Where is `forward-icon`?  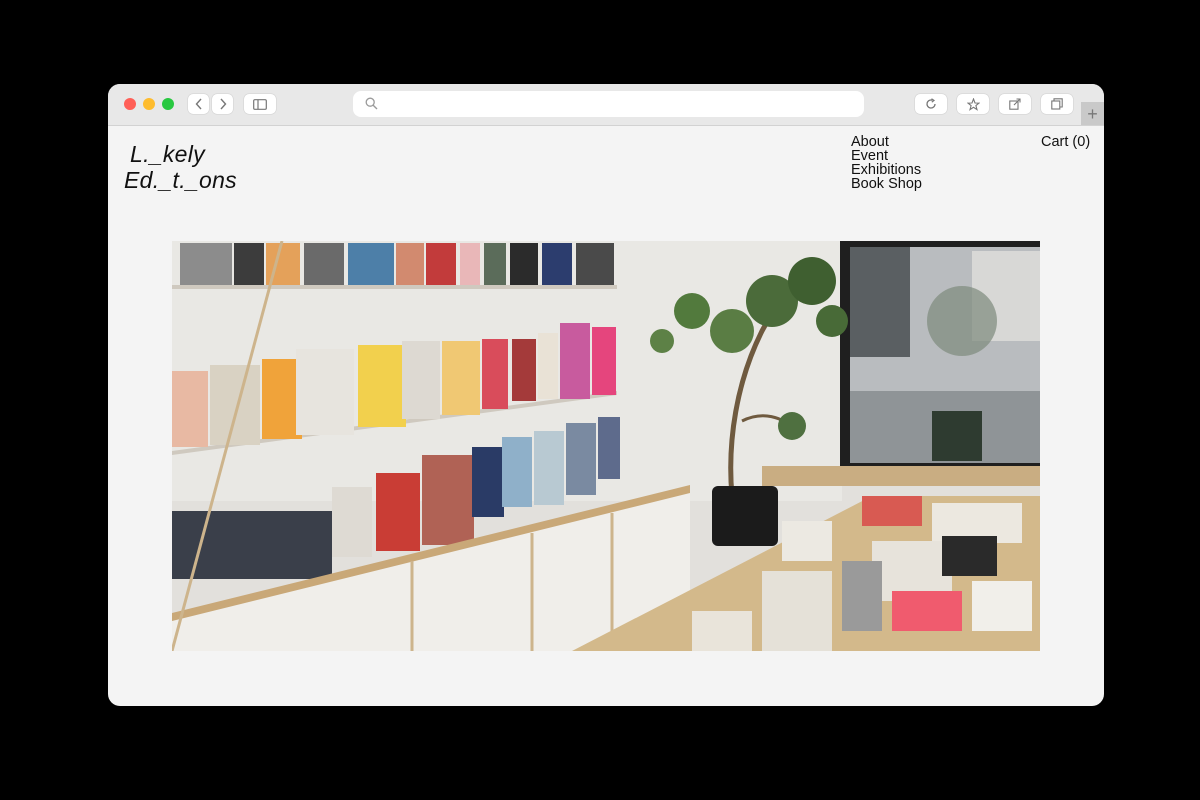
forward-icon is located at coordinates (222, 104).